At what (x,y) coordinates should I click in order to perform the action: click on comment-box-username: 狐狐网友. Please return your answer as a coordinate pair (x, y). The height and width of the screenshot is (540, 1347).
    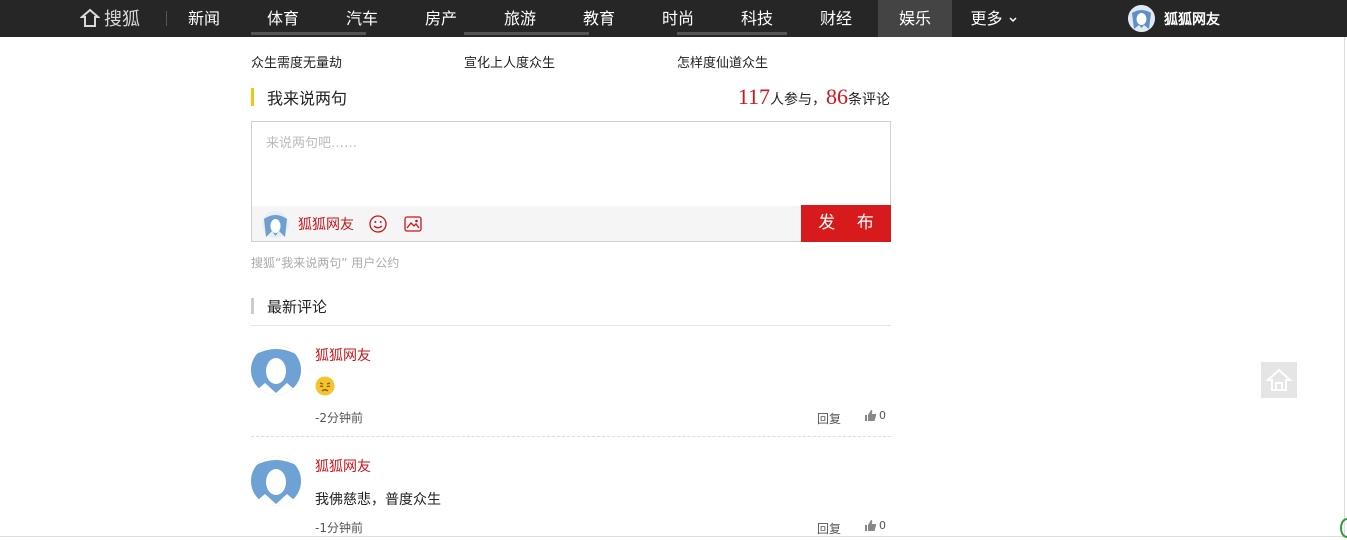
    Looking at the image, I should click on (326, 225).